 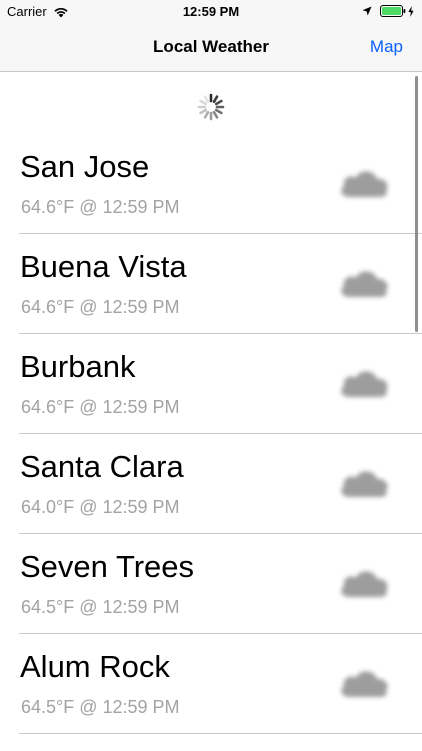 I want to click on city-name: Burbank, so click(x=78, y=366).